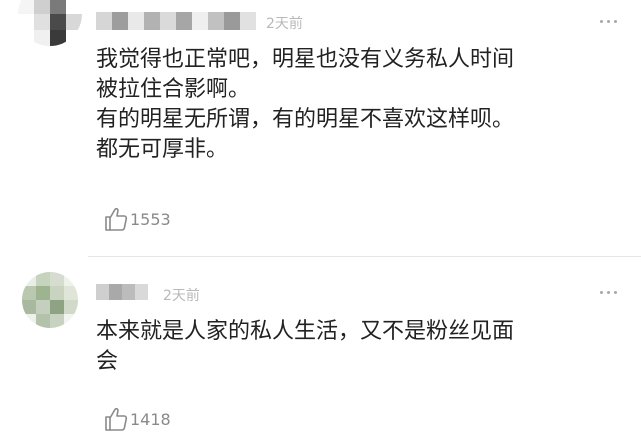 This screenshot has height=443, width=641. I want to click on like-button: 1553, so click(137, 219).